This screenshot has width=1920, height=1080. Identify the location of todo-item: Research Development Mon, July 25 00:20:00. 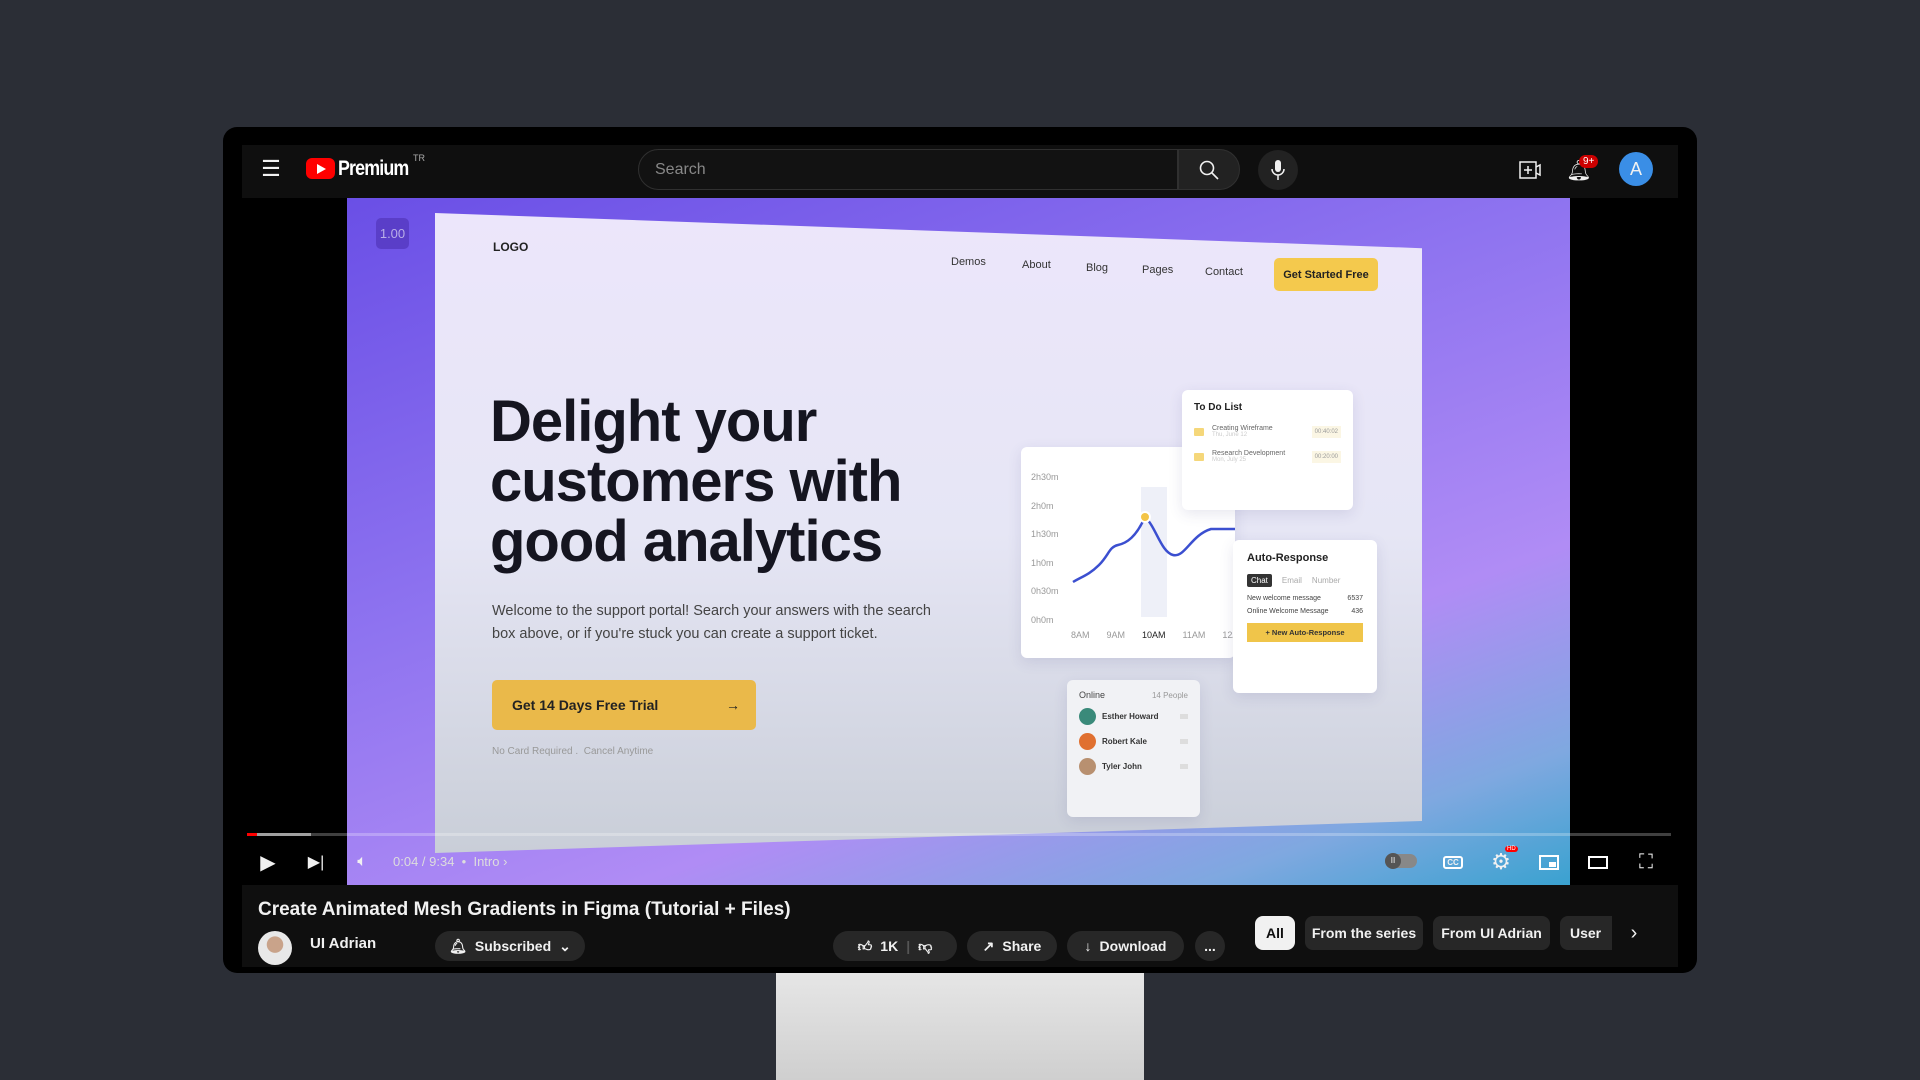
(1267, 456).